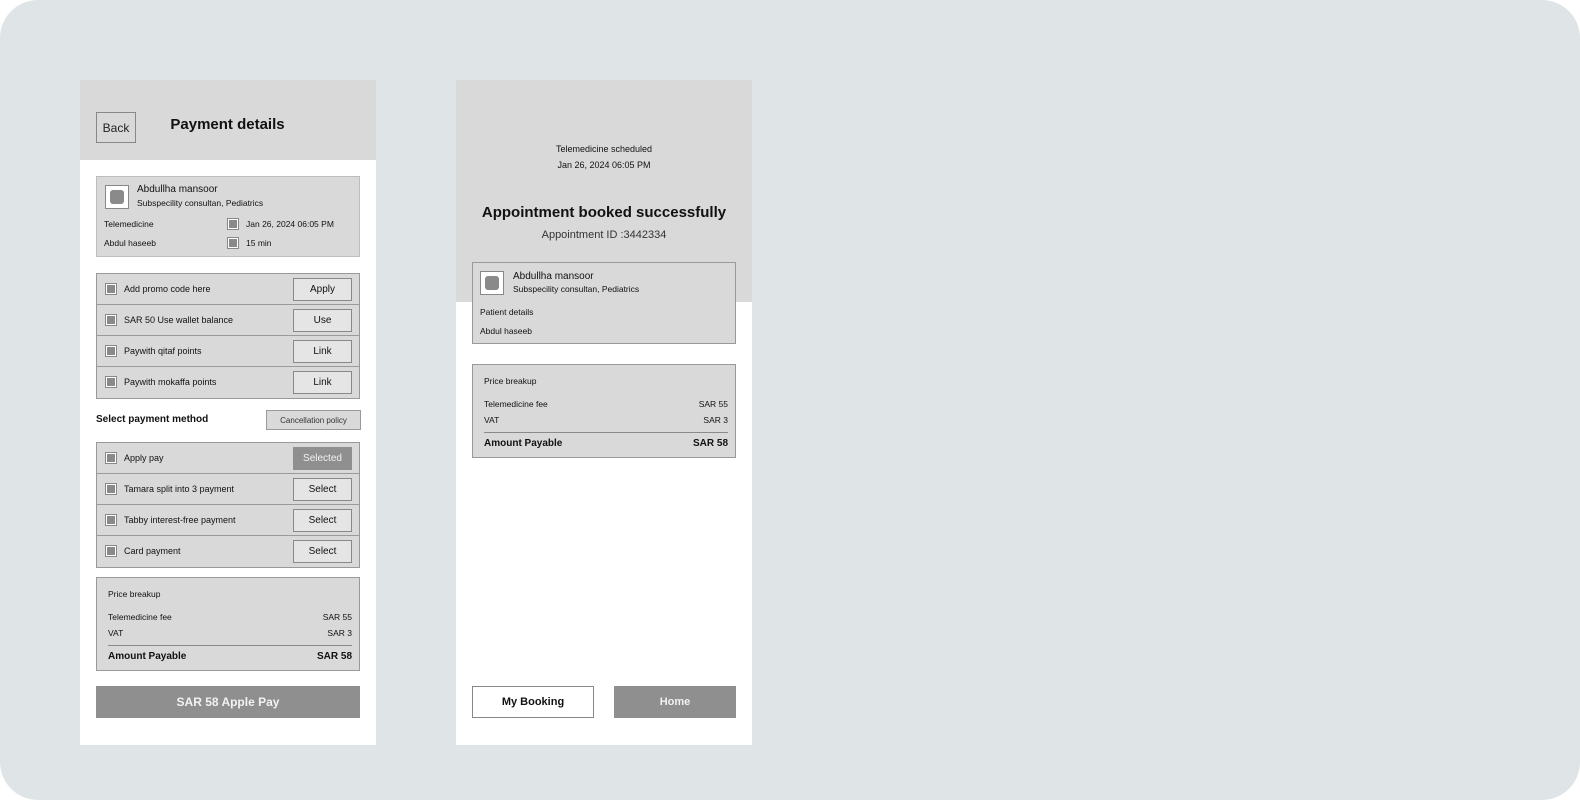 This screenshot has height=800, width=1580. Describe the element at coordinates (111, 520) in the screenshot. I see `tabby-icon` at that location.